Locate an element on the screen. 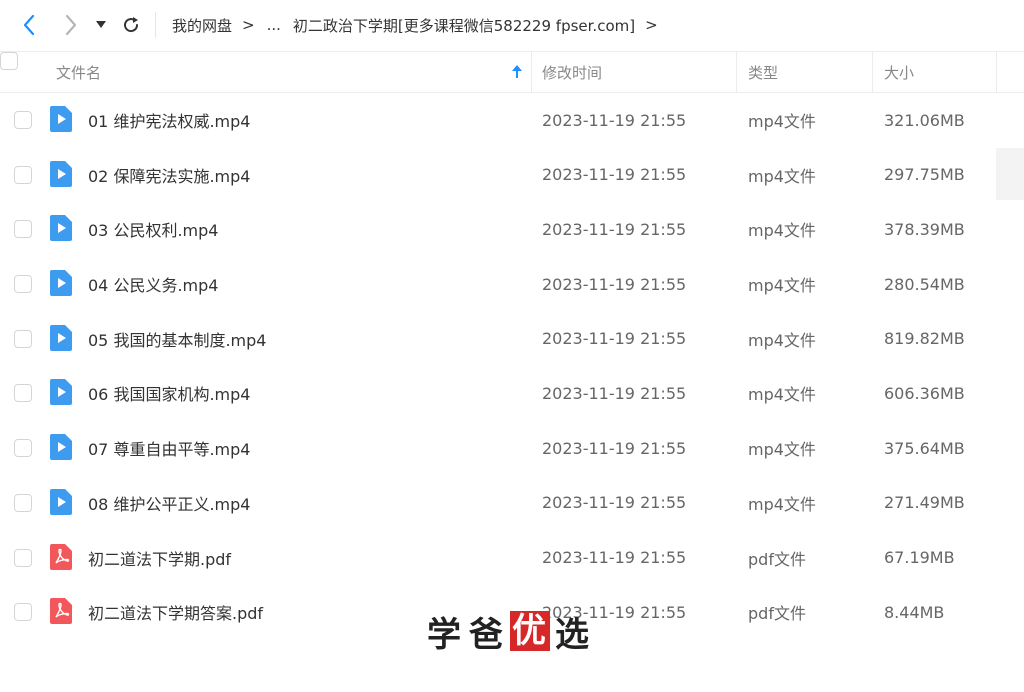 The image size is (1024, 692). file-name: 初二道法下学期答案.pdf is located at coordinates (175, 612).